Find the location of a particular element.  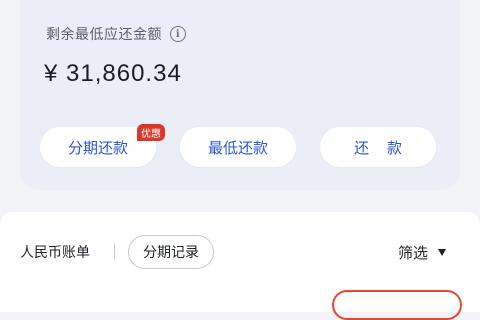

filter-label: 筛选 is located at coordinates (413, 253).